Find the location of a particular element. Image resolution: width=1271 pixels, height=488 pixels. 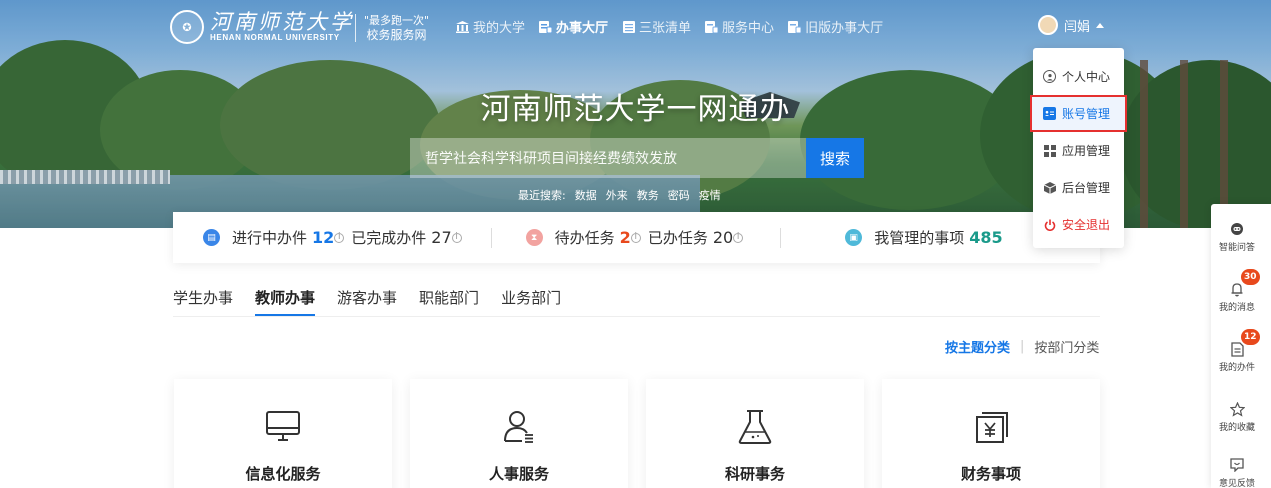

person-icon is located at coordinates (519, 427).